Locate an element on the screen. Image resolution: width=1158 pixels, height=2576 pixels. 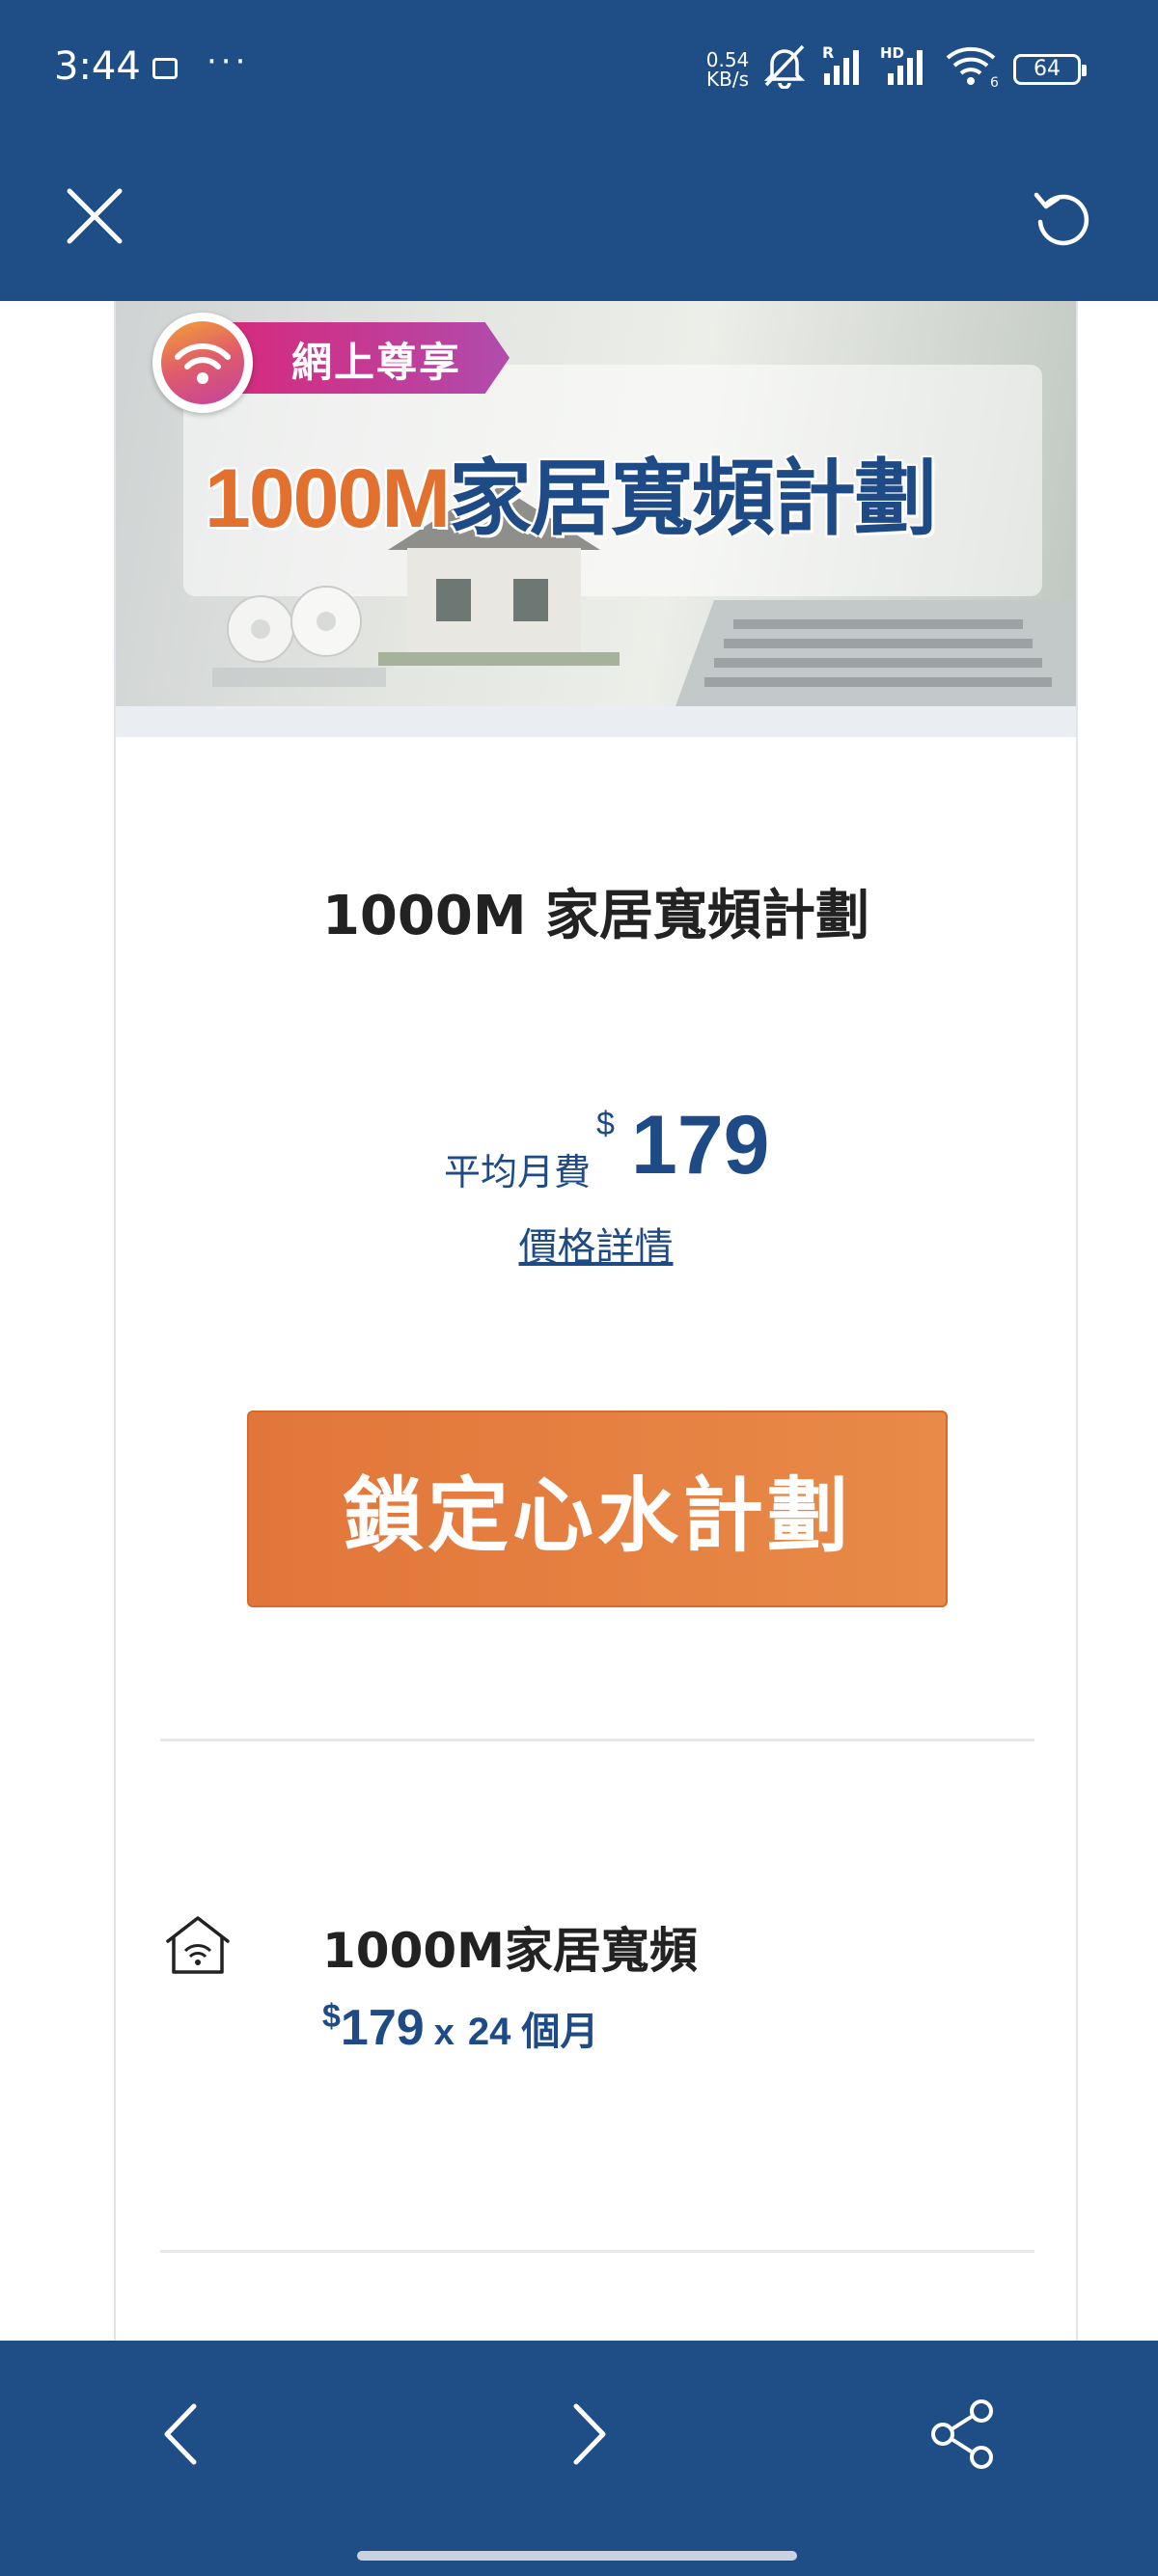
refresh-button is located at coordinates (1063, 219).